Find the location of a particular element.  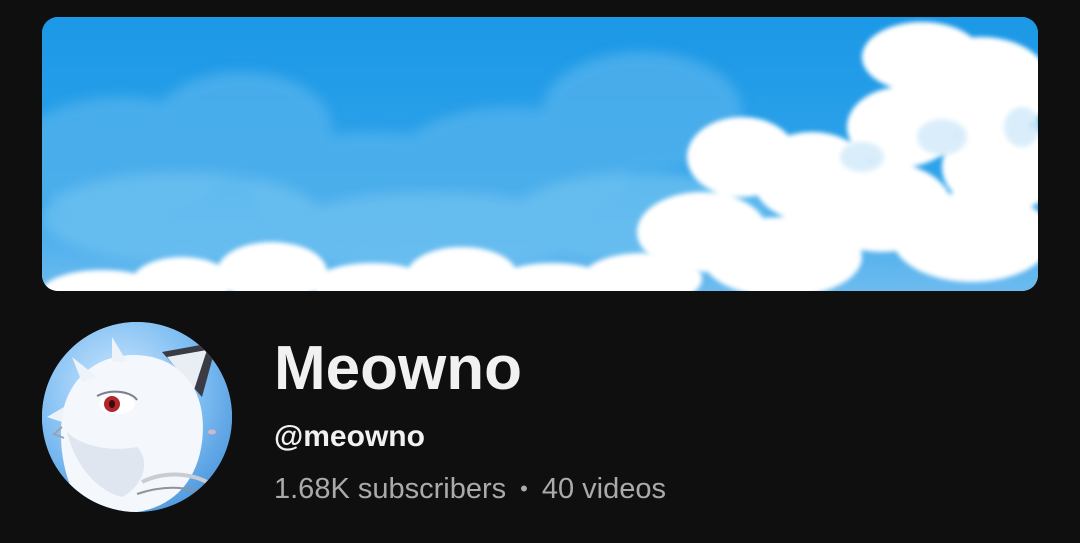

channel-handle: @meowno is located at coordinates (349, 436).